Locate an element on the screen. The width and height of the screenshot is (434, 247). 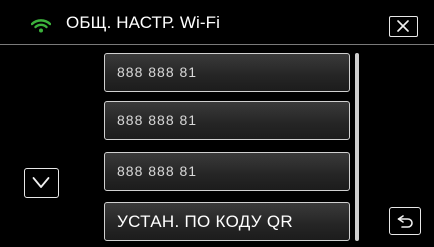
back-arrow-icon is located at coordinates (405, 221).